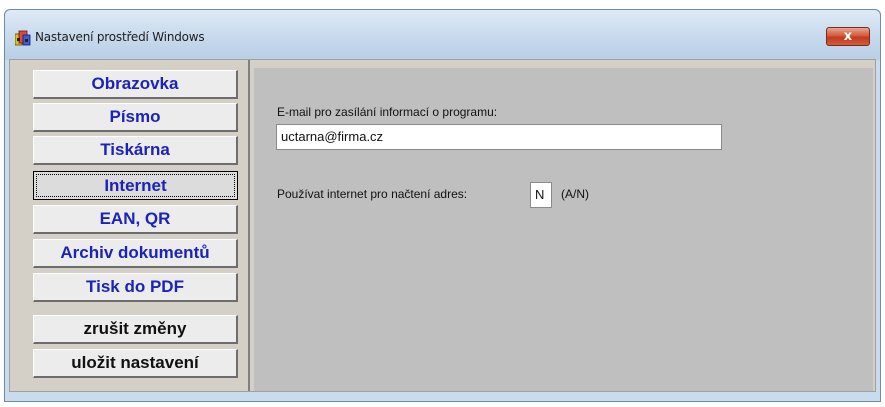  Describe the element at coordinates (23, 38) in the screenshot. I see `settings-app-icon` at that location.